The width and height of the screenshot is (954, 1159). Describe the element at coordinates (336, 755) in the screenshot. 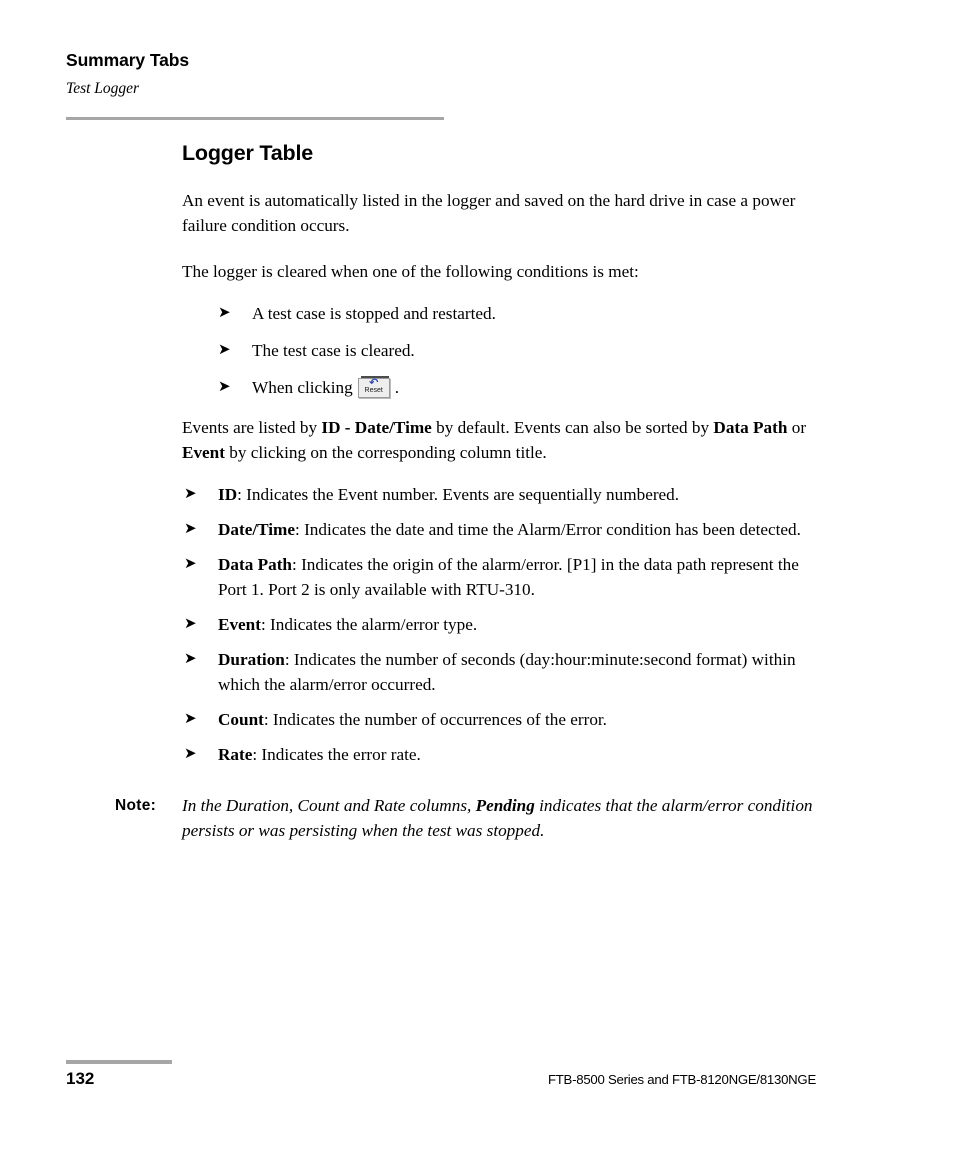

I see `definition-text: : Indicates the error rate.` at that location.